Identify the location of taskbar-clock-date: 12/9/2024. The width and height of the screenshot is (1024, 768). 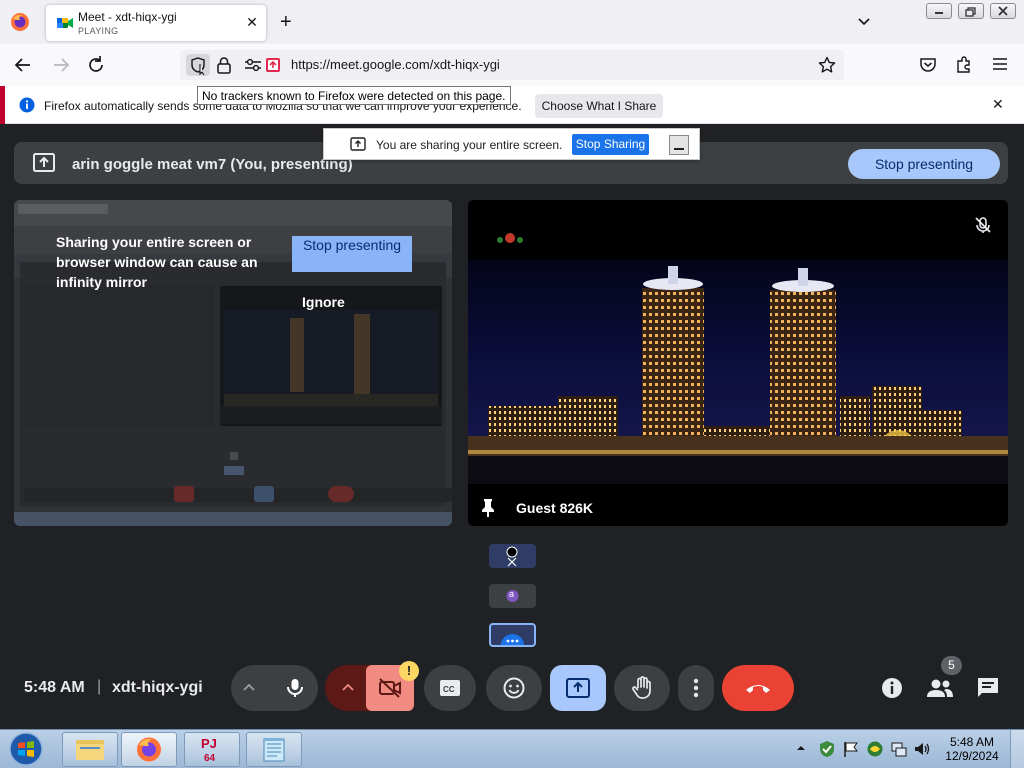
(972, 756).